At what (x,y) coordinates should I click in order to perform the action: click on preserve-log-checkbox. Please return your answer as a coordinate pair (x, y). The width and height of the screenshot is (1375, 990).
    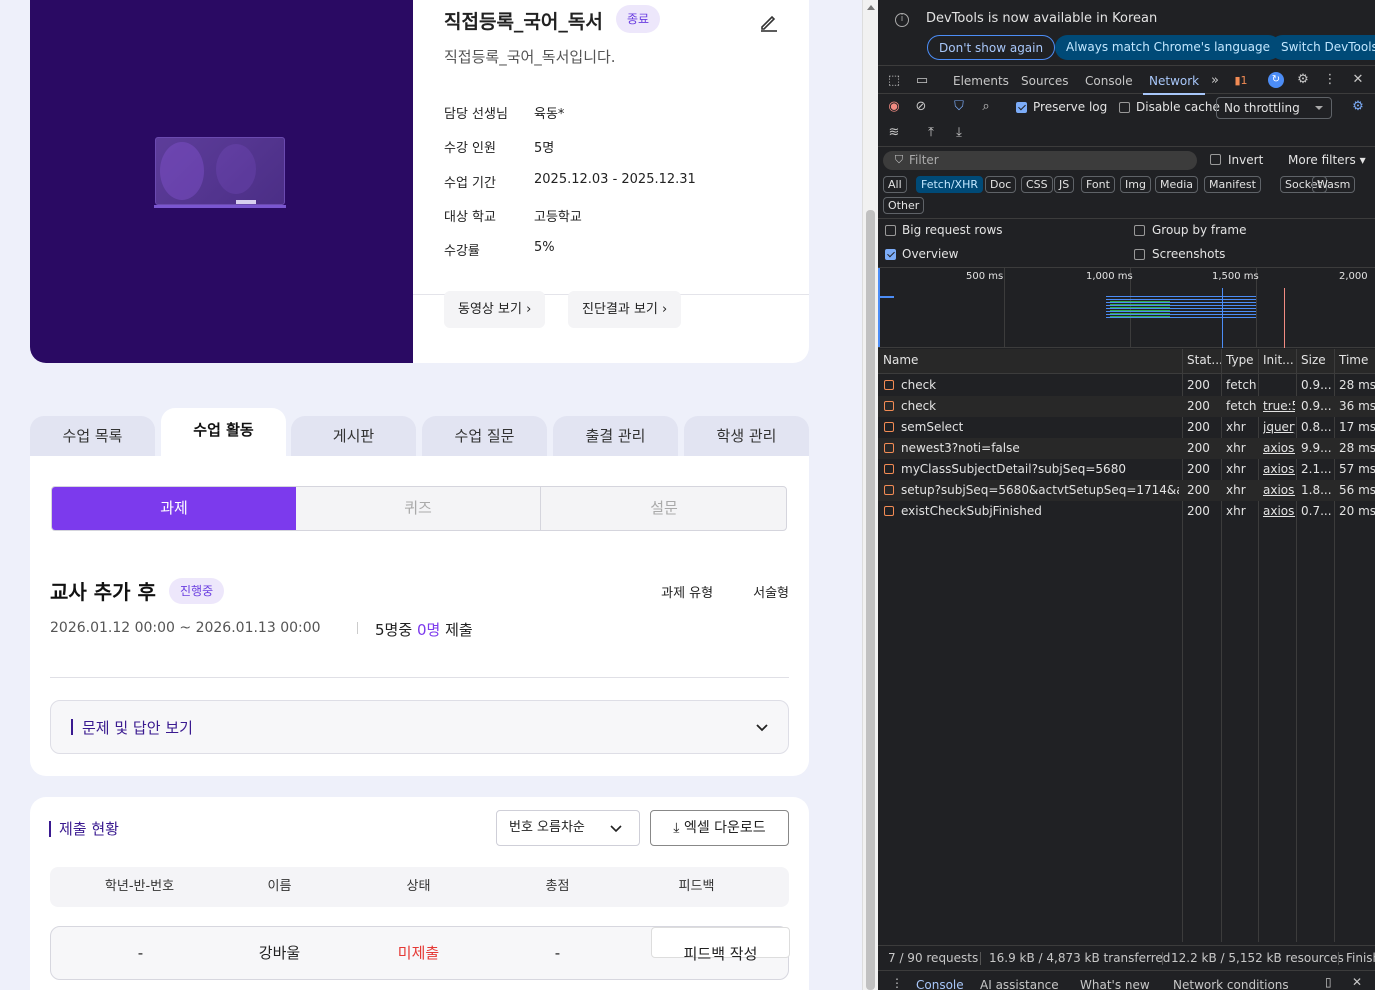
    Looking at the image, I should click on (1021, 107).